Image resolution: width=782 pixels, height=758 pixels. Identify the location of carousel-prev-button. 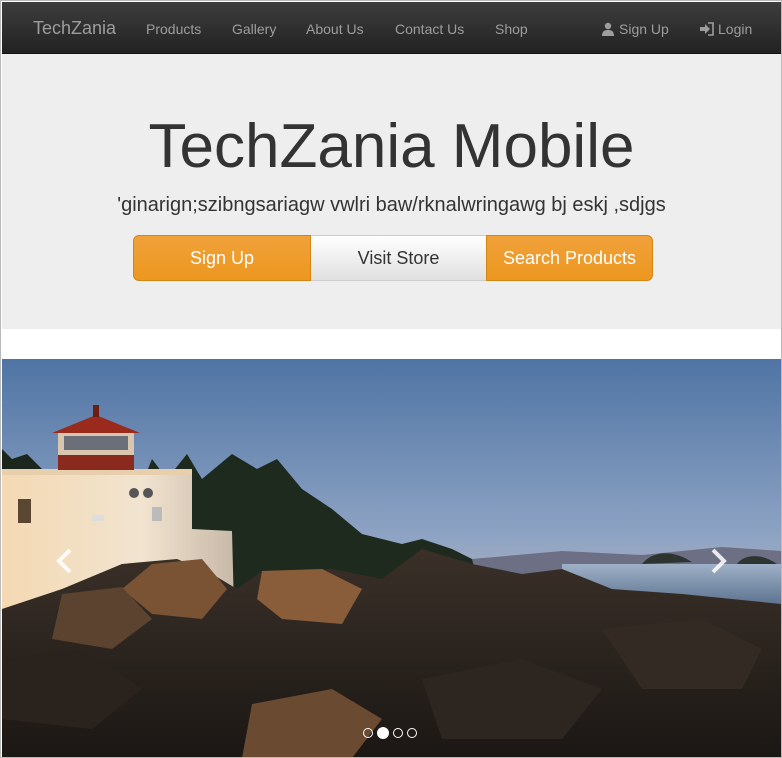
(64, 563).